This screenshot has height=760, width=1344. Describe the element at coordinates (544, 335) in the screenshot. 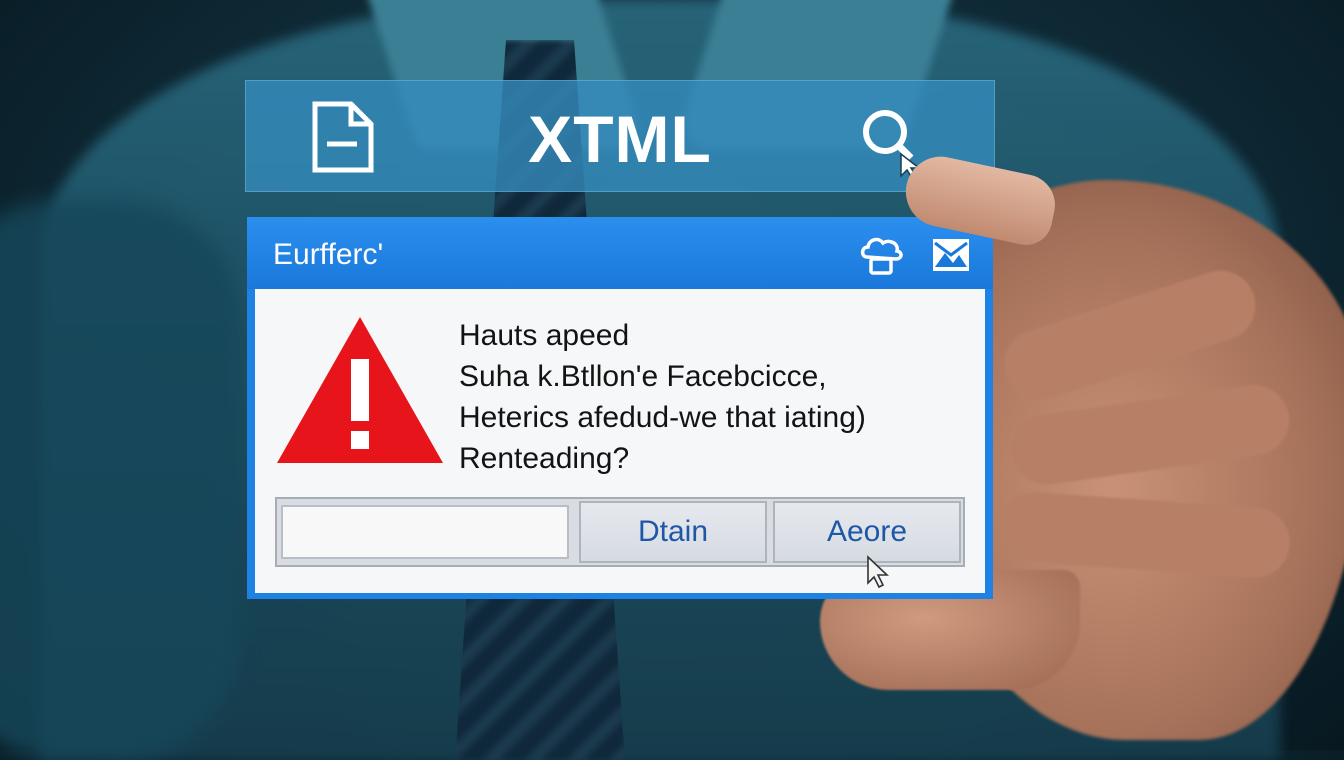

I see `message-line: Hauts apeed` at that location.